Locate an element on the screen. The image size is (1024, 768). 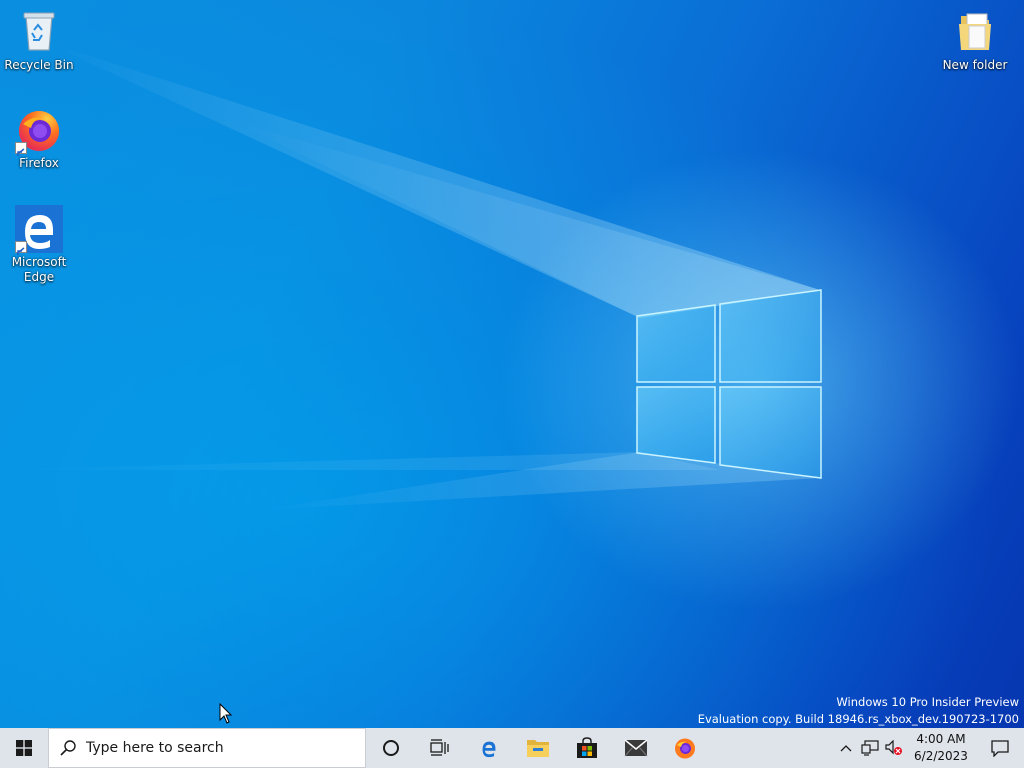
show-hidden-icons-button is located at coordinates (846, 748).